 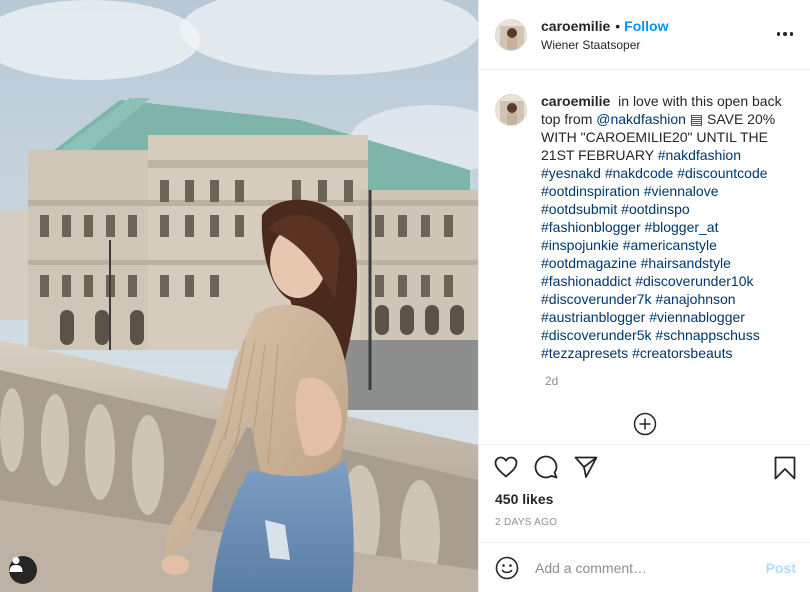 I want to click on hashtag-link: #tezzapresets, so click(x=584, y=353).